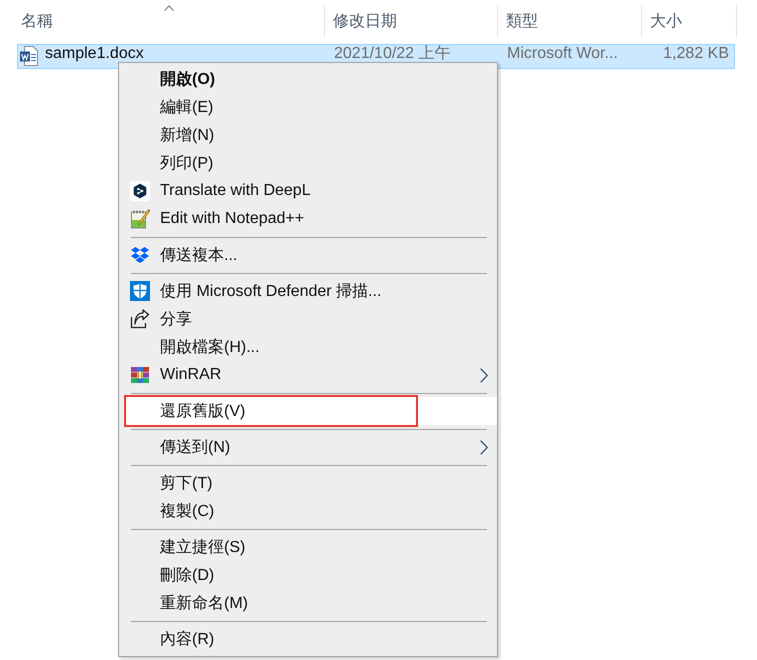  Describe the element at coordinates (140, 219) in the screenshot. I see `notepad-pencil-icon` at that location.